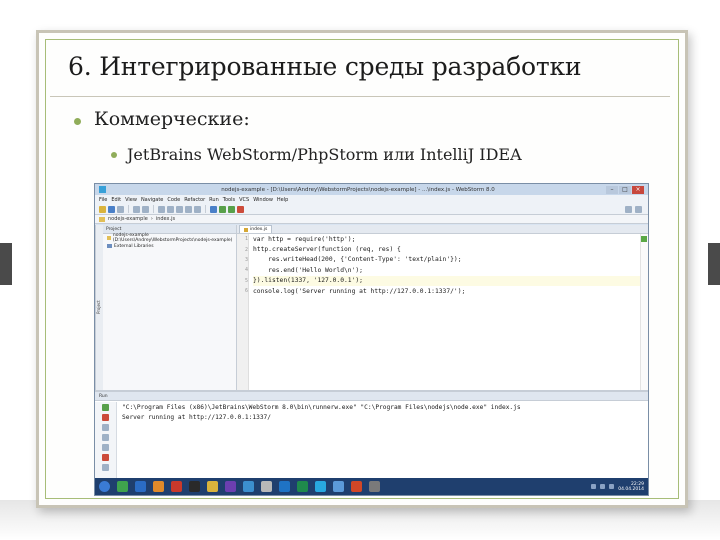  What do you see at coordinates (145, 209) in the screenshot?
I see `redo-icon` at bounding box center [145, 209].